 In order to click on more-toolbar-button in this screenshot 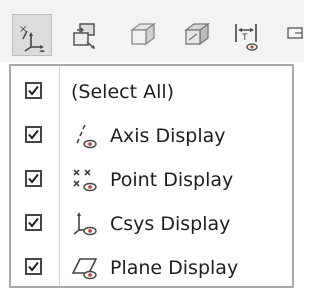, I will do `click(301, 35)`.